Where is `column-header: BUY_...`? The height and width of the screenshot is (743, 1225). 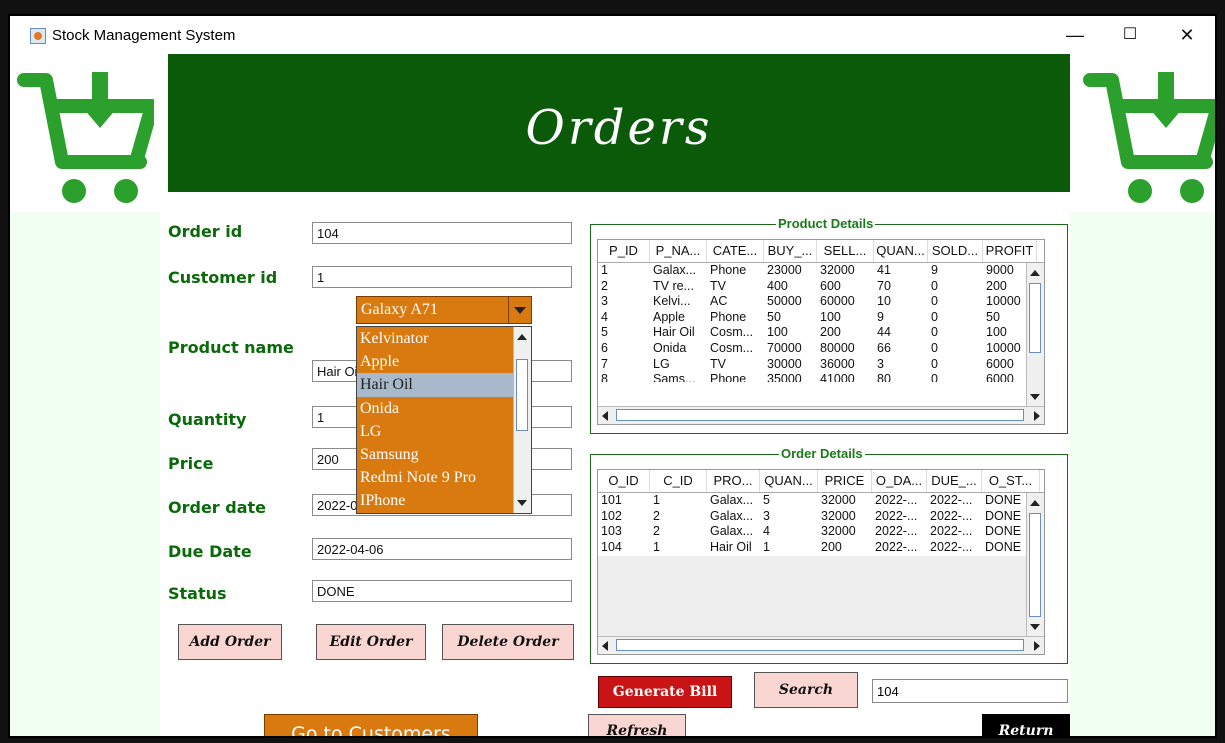
column-header: BUY_... is located at coordinates (790, 251).